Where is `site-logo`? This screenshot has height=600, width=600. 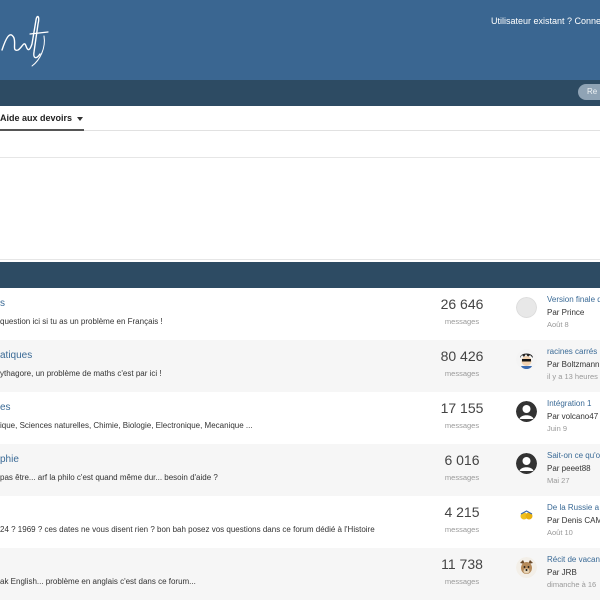 site-logo is located at coordinates (30, 40).